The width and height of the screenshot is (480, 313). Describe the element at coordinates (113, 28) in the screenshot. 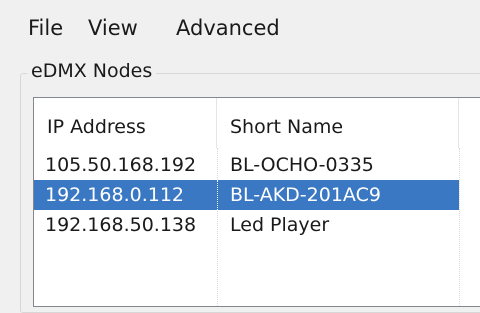

I see `menu-view: View` at that location.